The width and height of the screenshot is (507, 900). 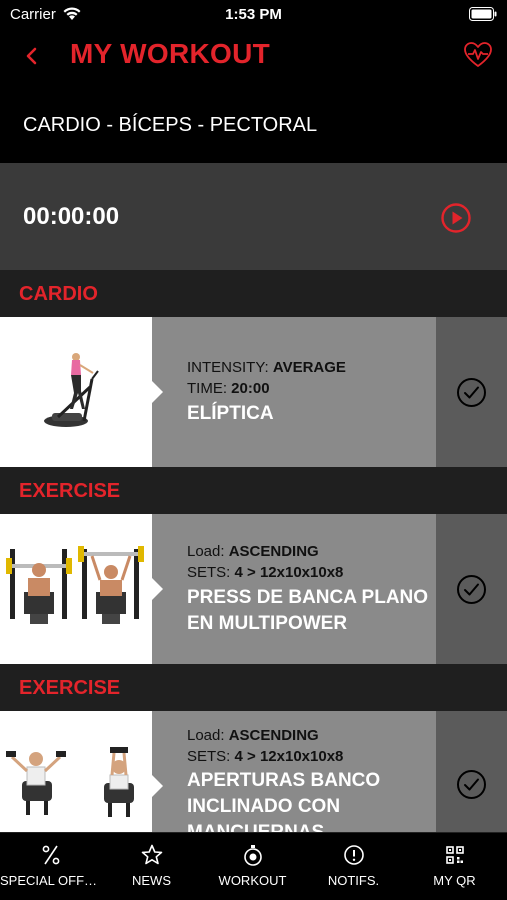 What do you see at coordinates (152, 854) in the screenshot?
I see `star-icon` at bounding box center [152, 854].